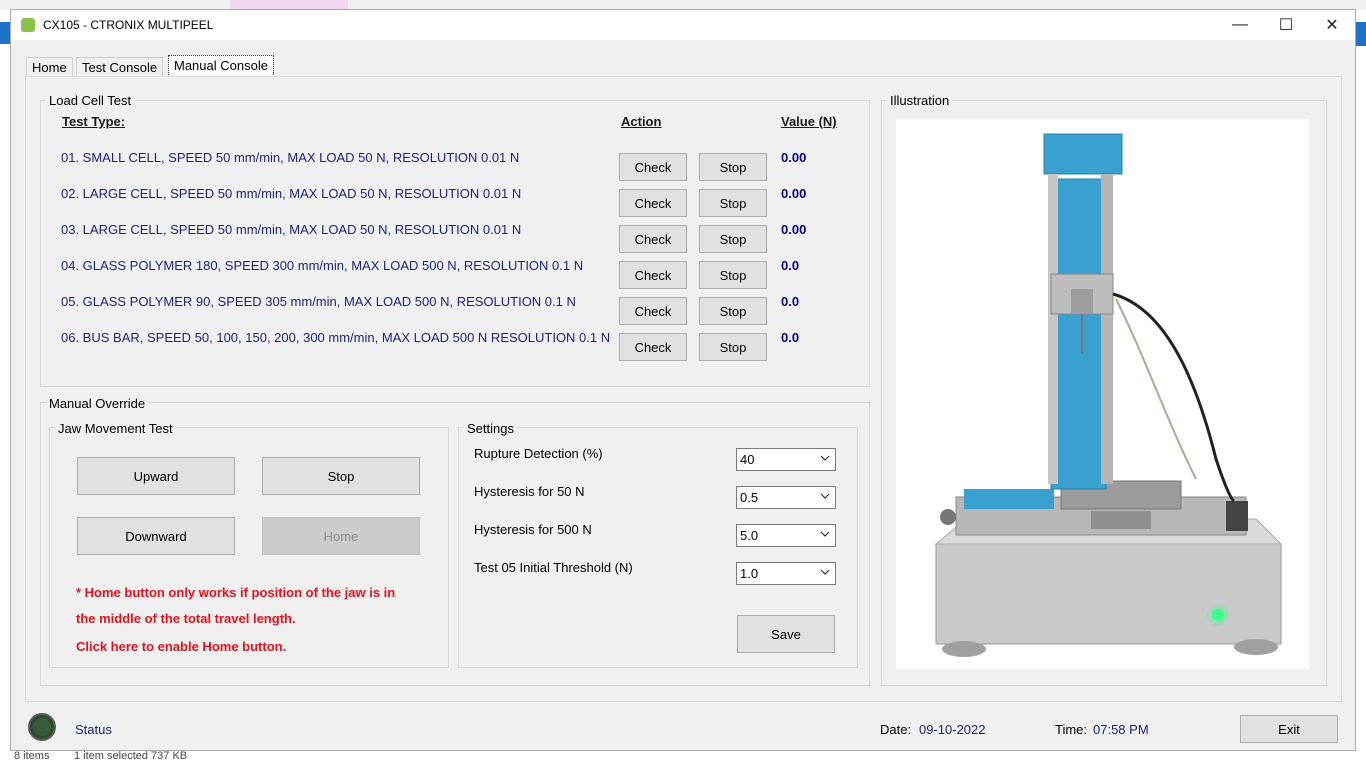 Image resolution: width=1366 pixels, height=768 pixels. I want to click on initial-threshold-label: Test 05 Initial Threshold (N), so click(553, 567).